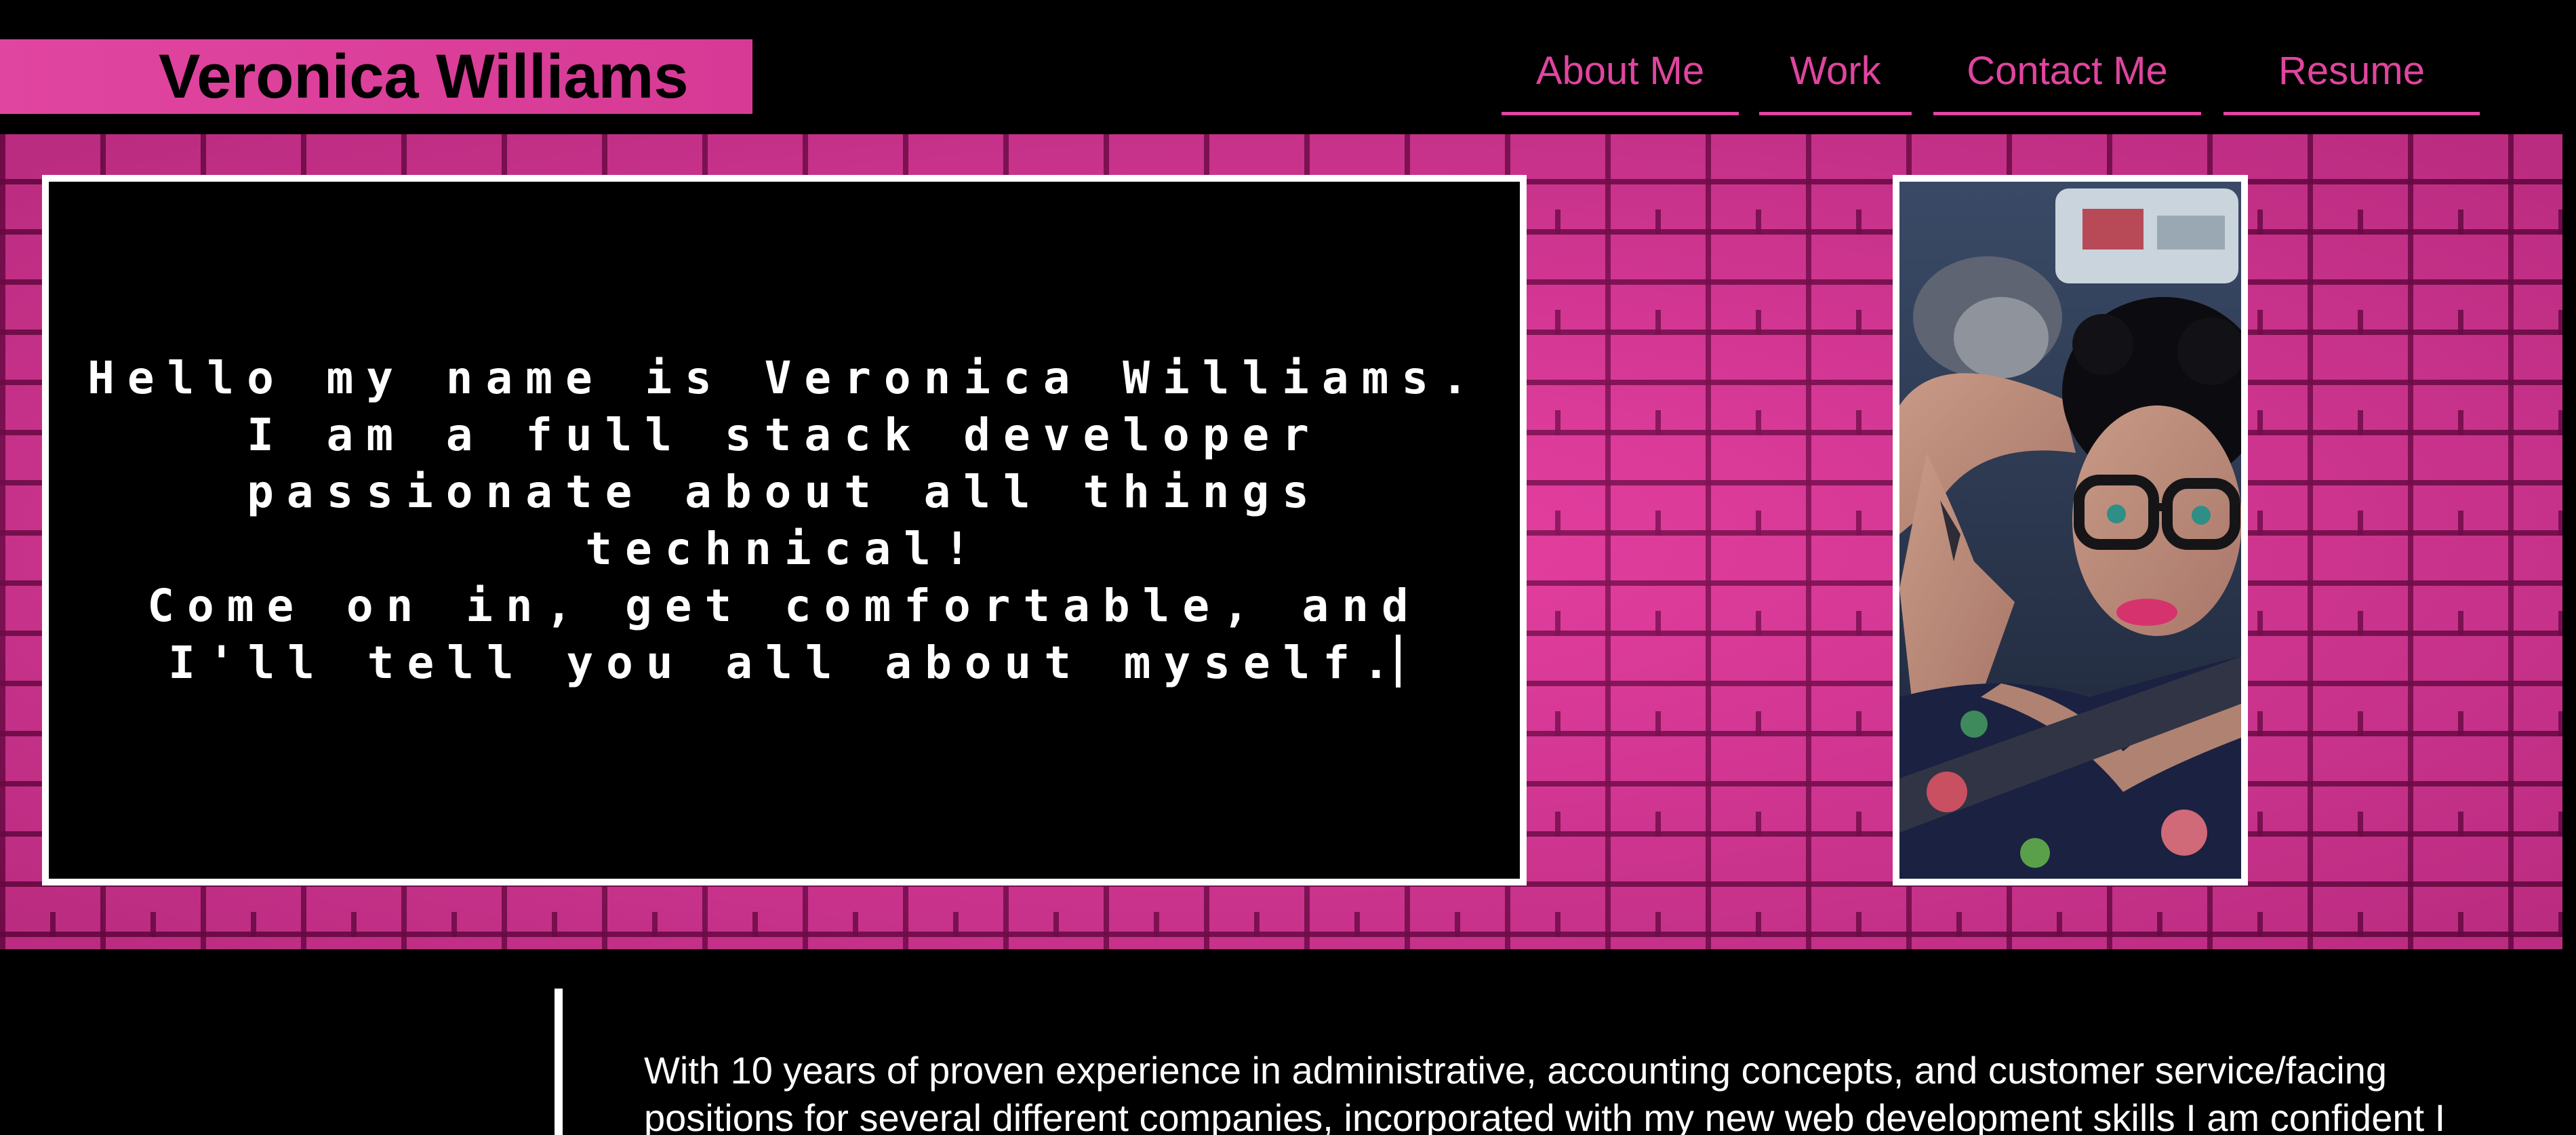  What do you see at coordinates (784, 492) in the screenshot?
I see `intro-line-3: passionate about all things` at bounding box center [784, 492].